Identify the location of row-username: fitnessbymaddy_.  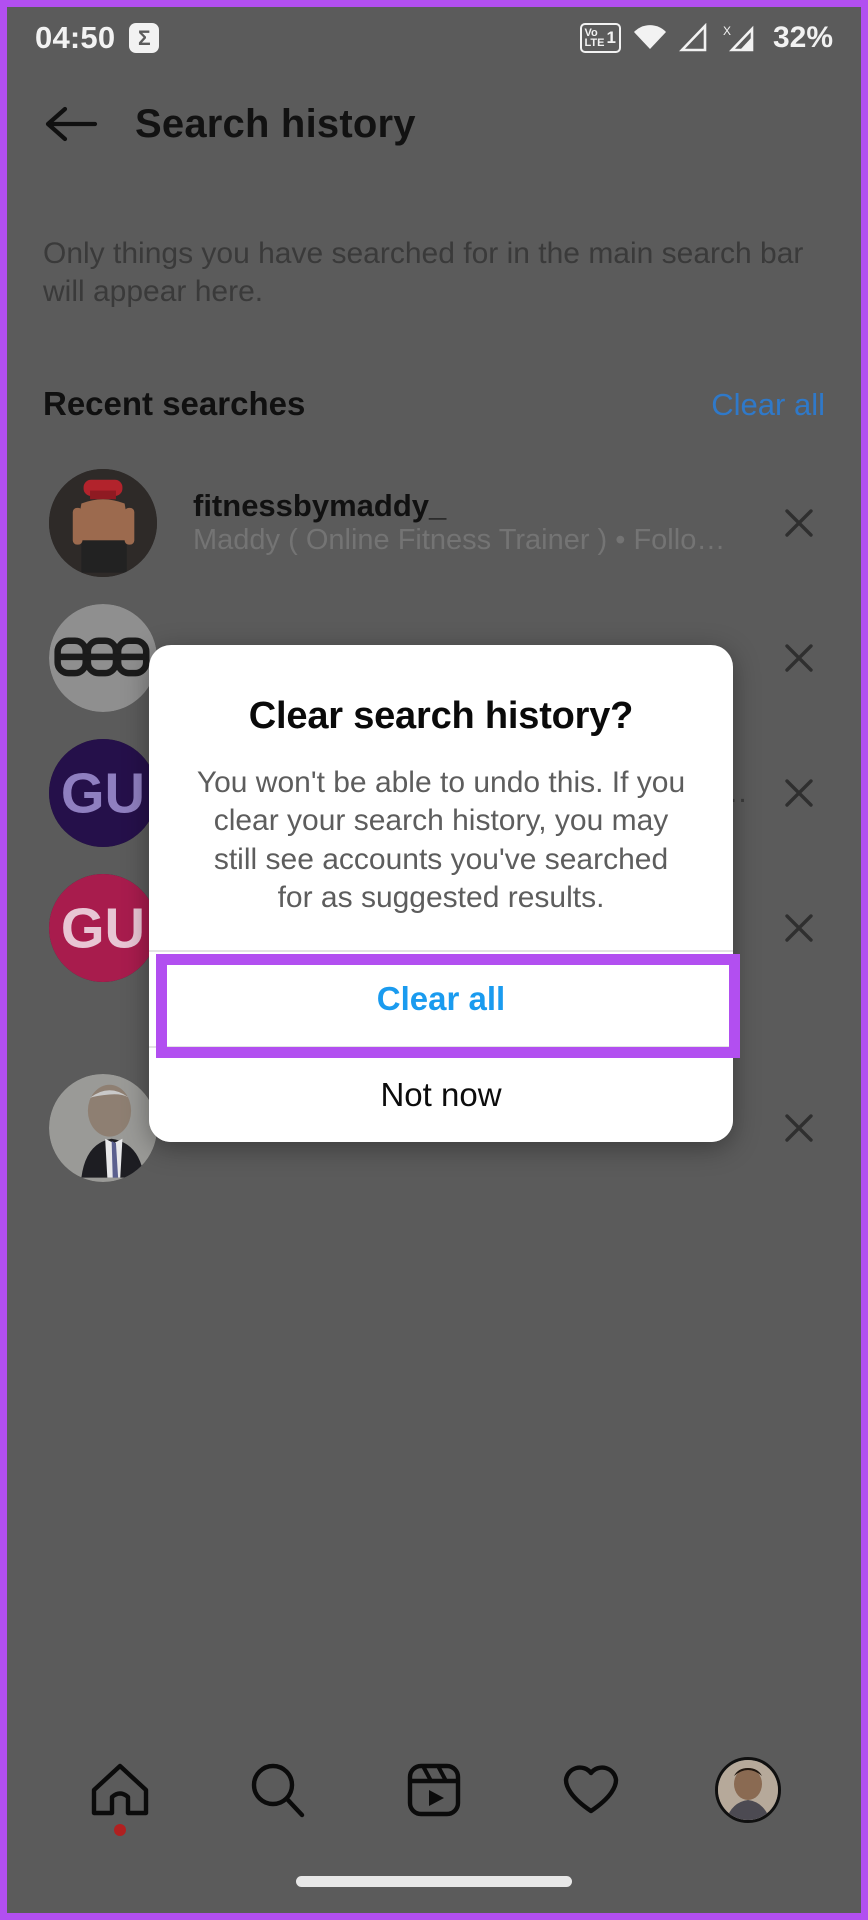
(320, 505).